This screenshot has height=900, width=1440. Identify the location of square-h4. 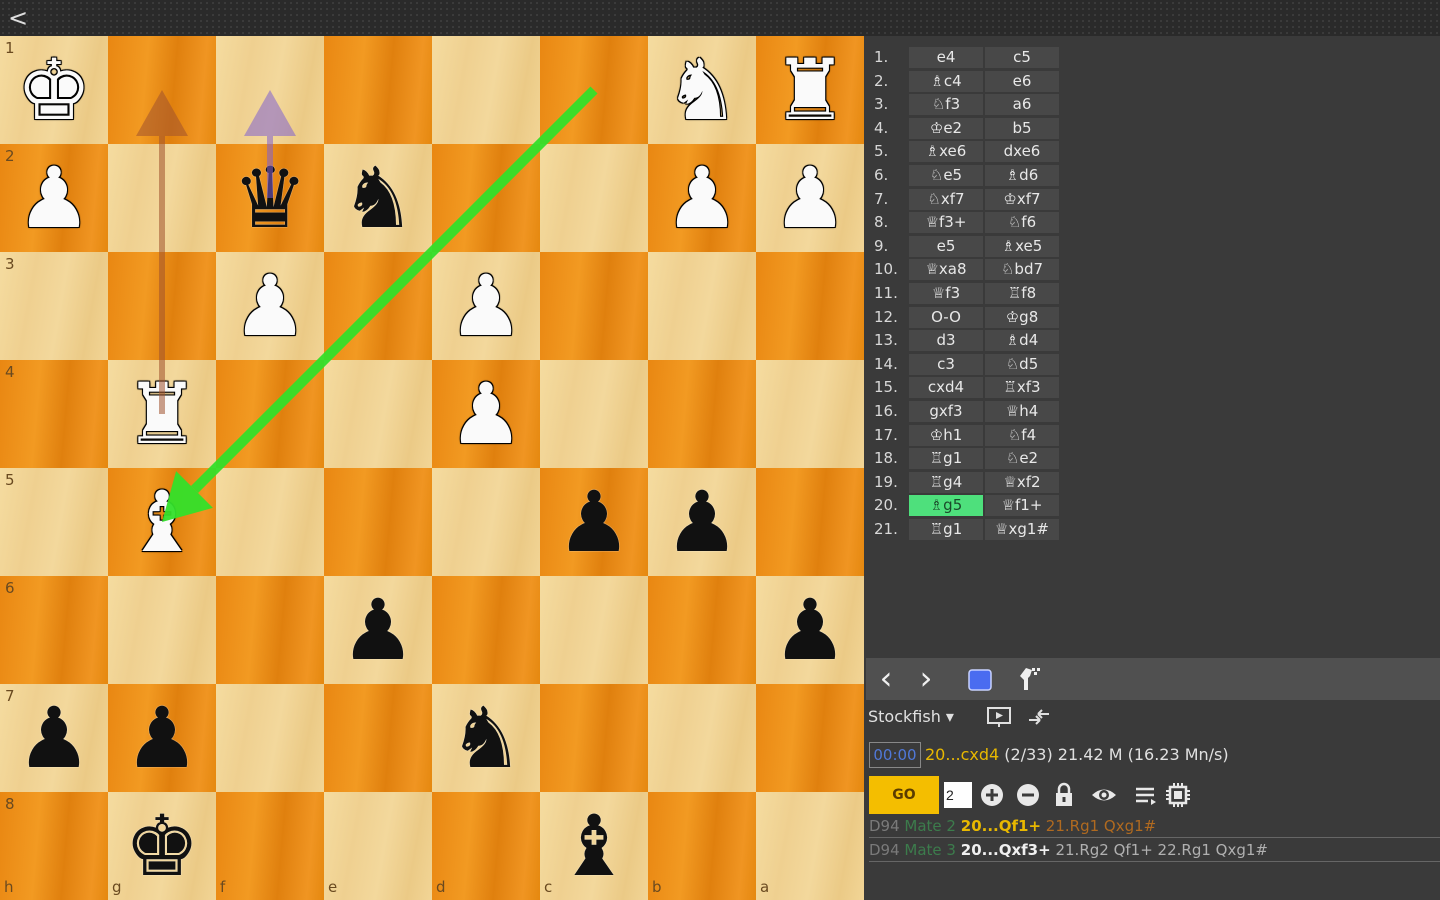
(54, 414).